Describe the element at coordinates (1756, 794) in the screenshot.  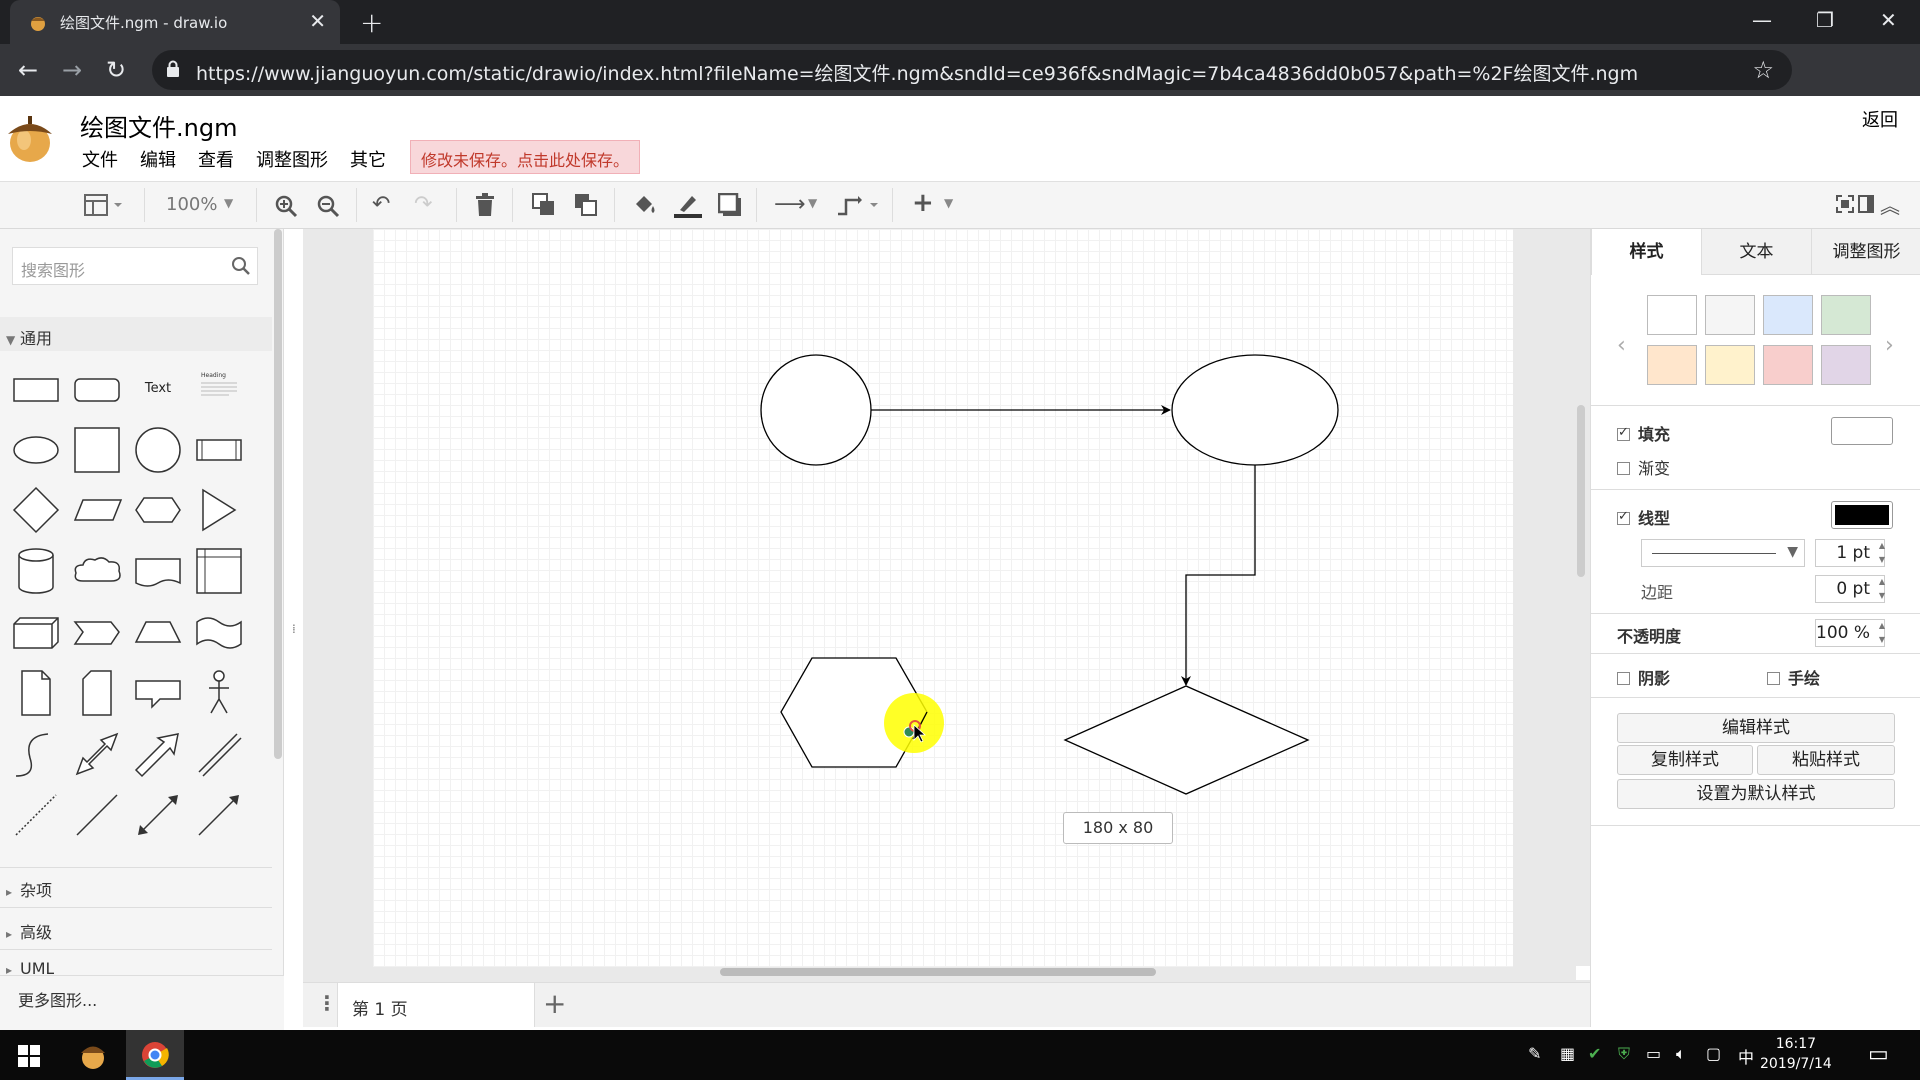
I see `set-default-style-button: 设置为默认样式` at that location.